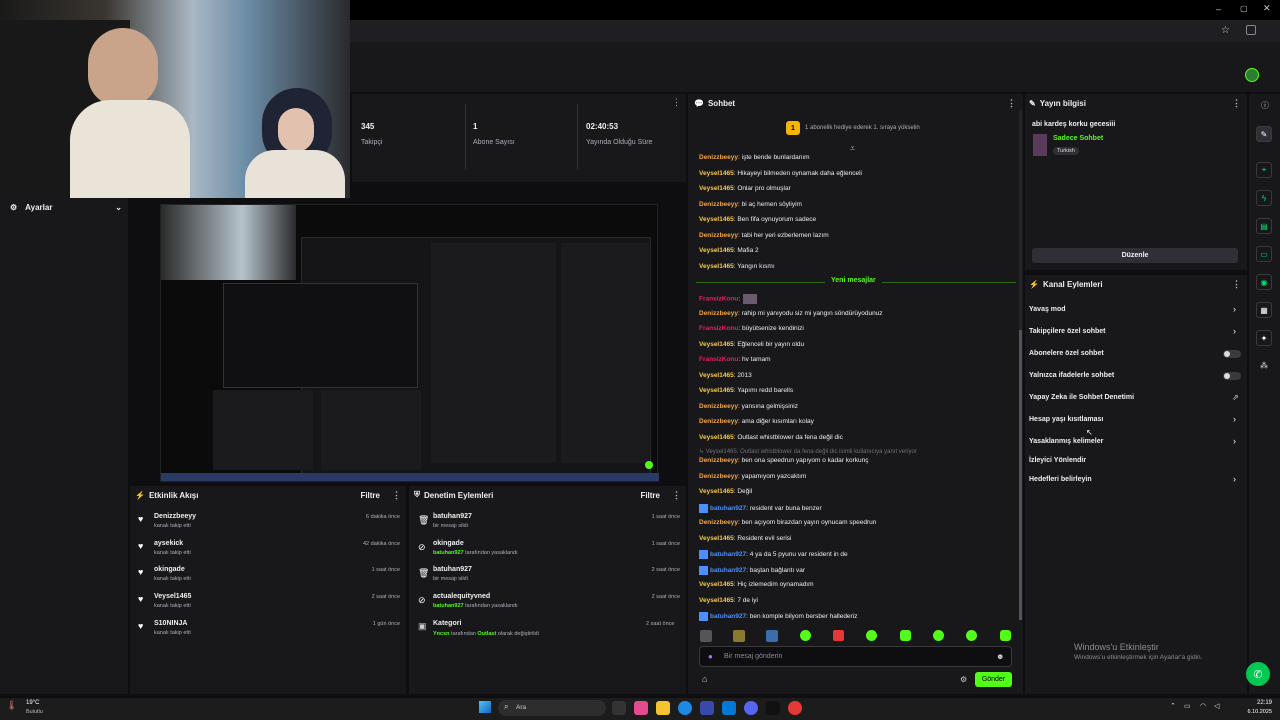  What do you see at coordinates (663, 708) in the screenshot?
I see `file-explorer-icon` at bounding box center [663, 708].